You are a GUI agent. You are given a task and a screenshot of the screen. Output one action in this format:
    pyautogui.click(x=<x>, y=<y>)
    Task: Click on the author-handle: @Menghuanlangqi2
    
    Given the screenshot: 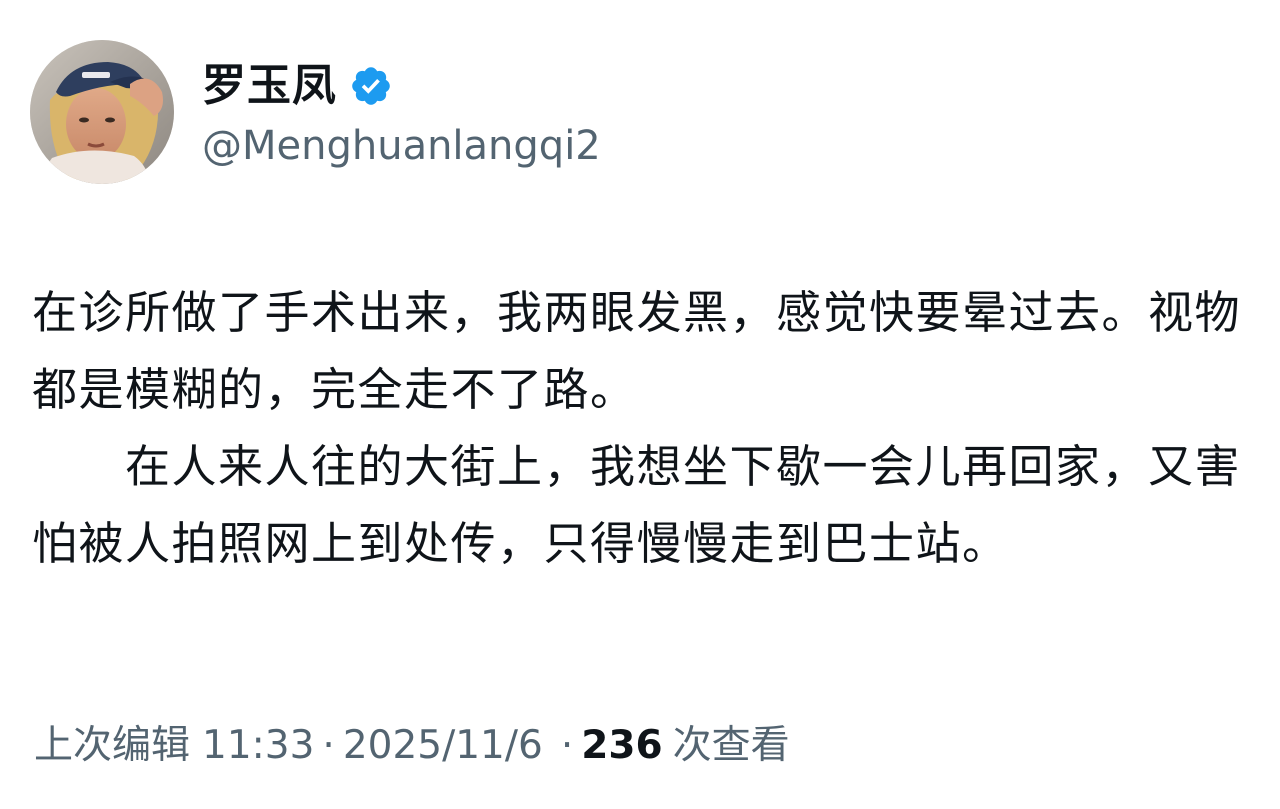 What is the action you would take?
    pyautogui.click(x=401, y=146)
    